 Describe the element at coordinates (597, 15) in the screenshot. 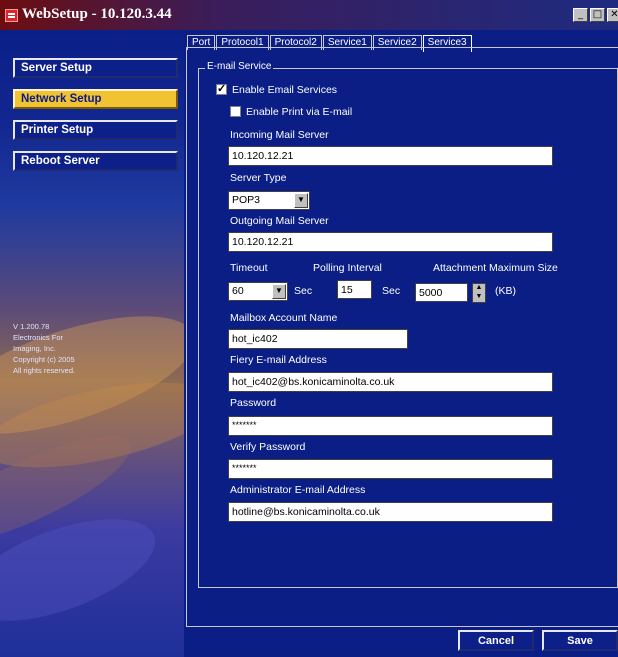

I see `maximize-button: □` at that location.